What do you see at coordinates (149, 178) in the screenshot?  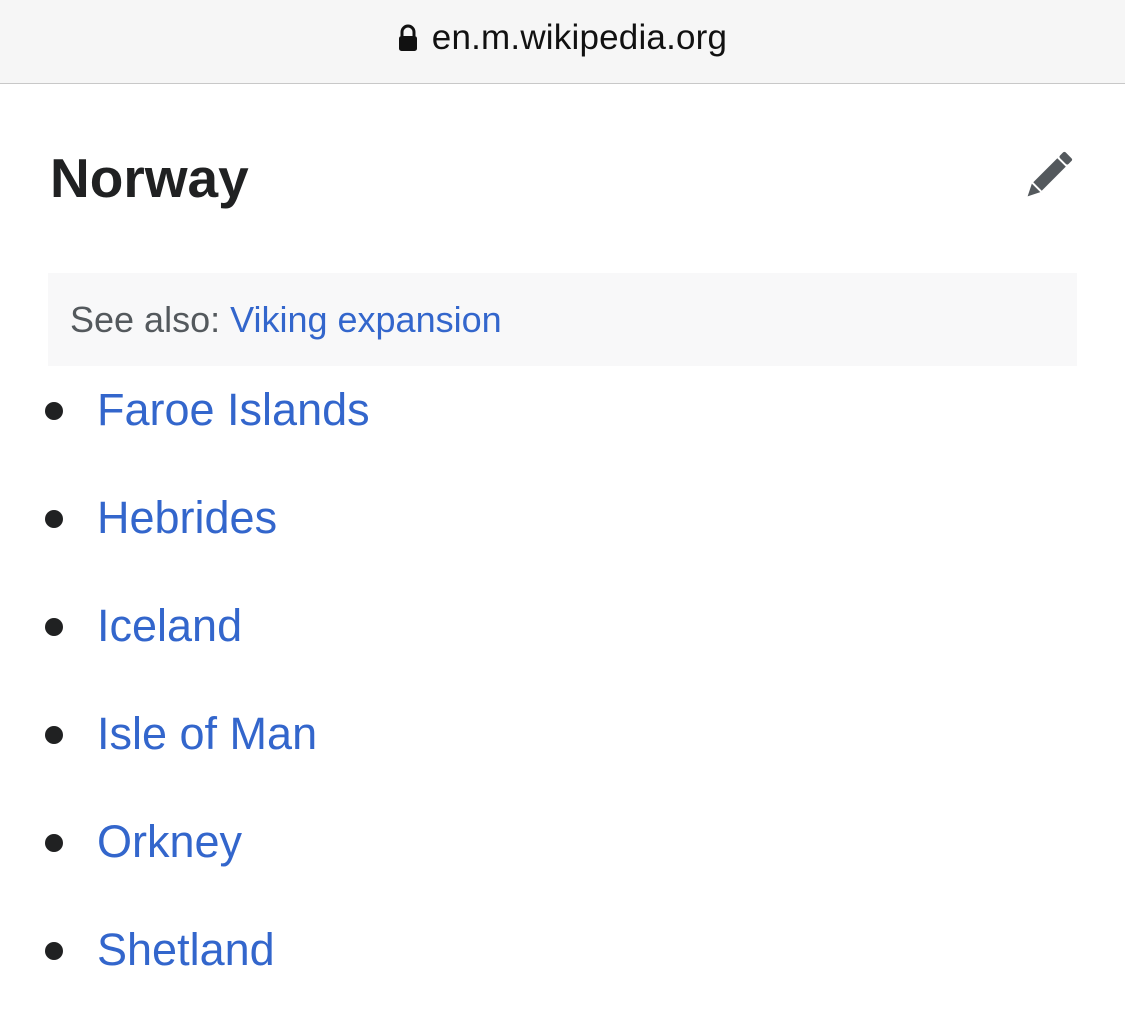 I see `section-title: Norway` at bounding box center [149, 178].